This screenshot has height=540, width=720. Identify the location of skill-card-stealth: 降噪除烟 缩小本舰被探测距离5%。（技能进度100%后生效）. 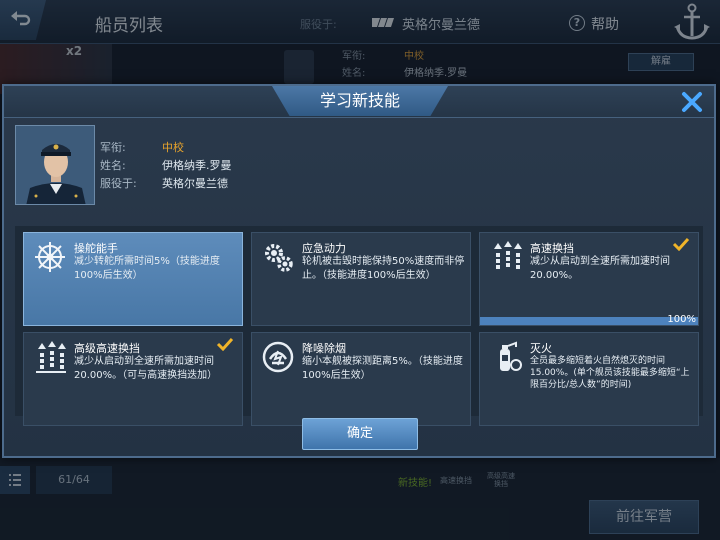
(361, 379).